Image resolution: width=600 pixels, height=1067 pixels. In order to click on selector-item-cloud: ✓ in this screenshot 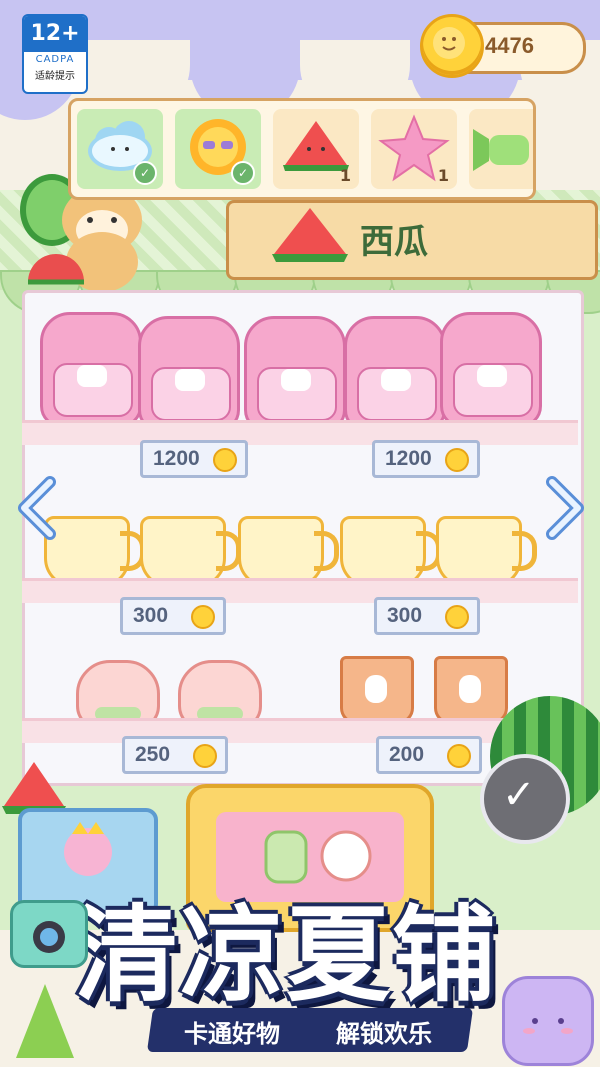, I will do `click(120, 149)`.